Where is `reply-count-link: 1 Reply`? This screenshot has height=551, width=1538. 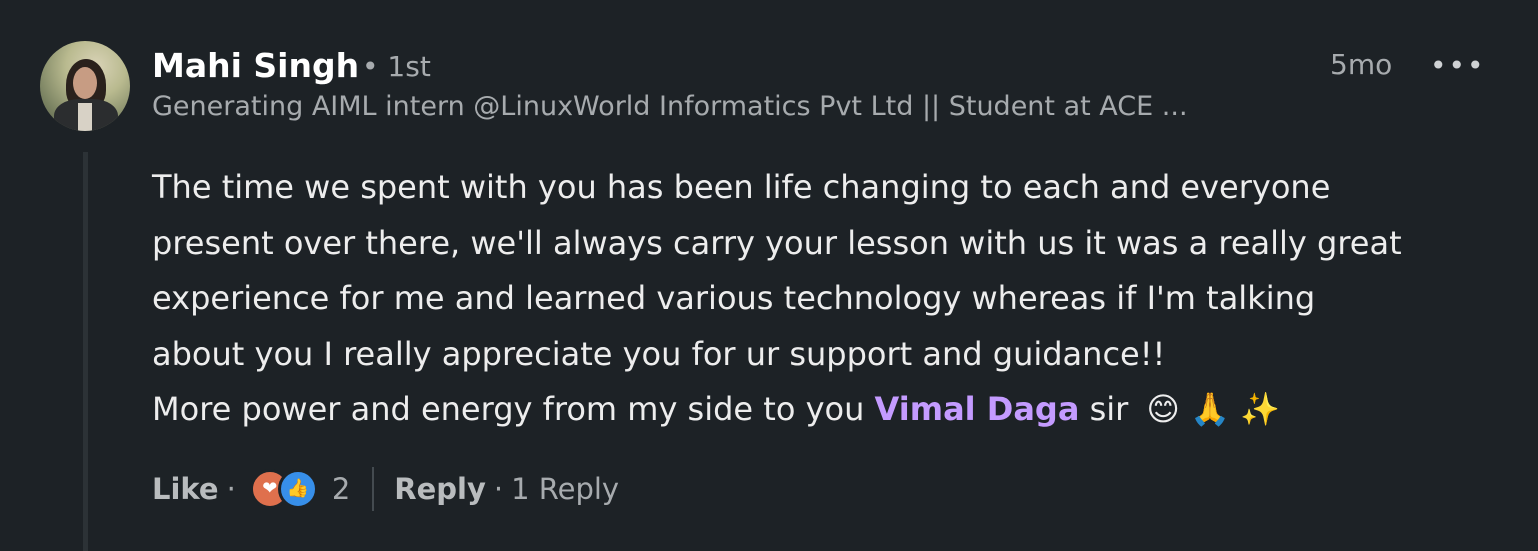
reply-count-link: 1 Reply is located at coordinates (565, 489).